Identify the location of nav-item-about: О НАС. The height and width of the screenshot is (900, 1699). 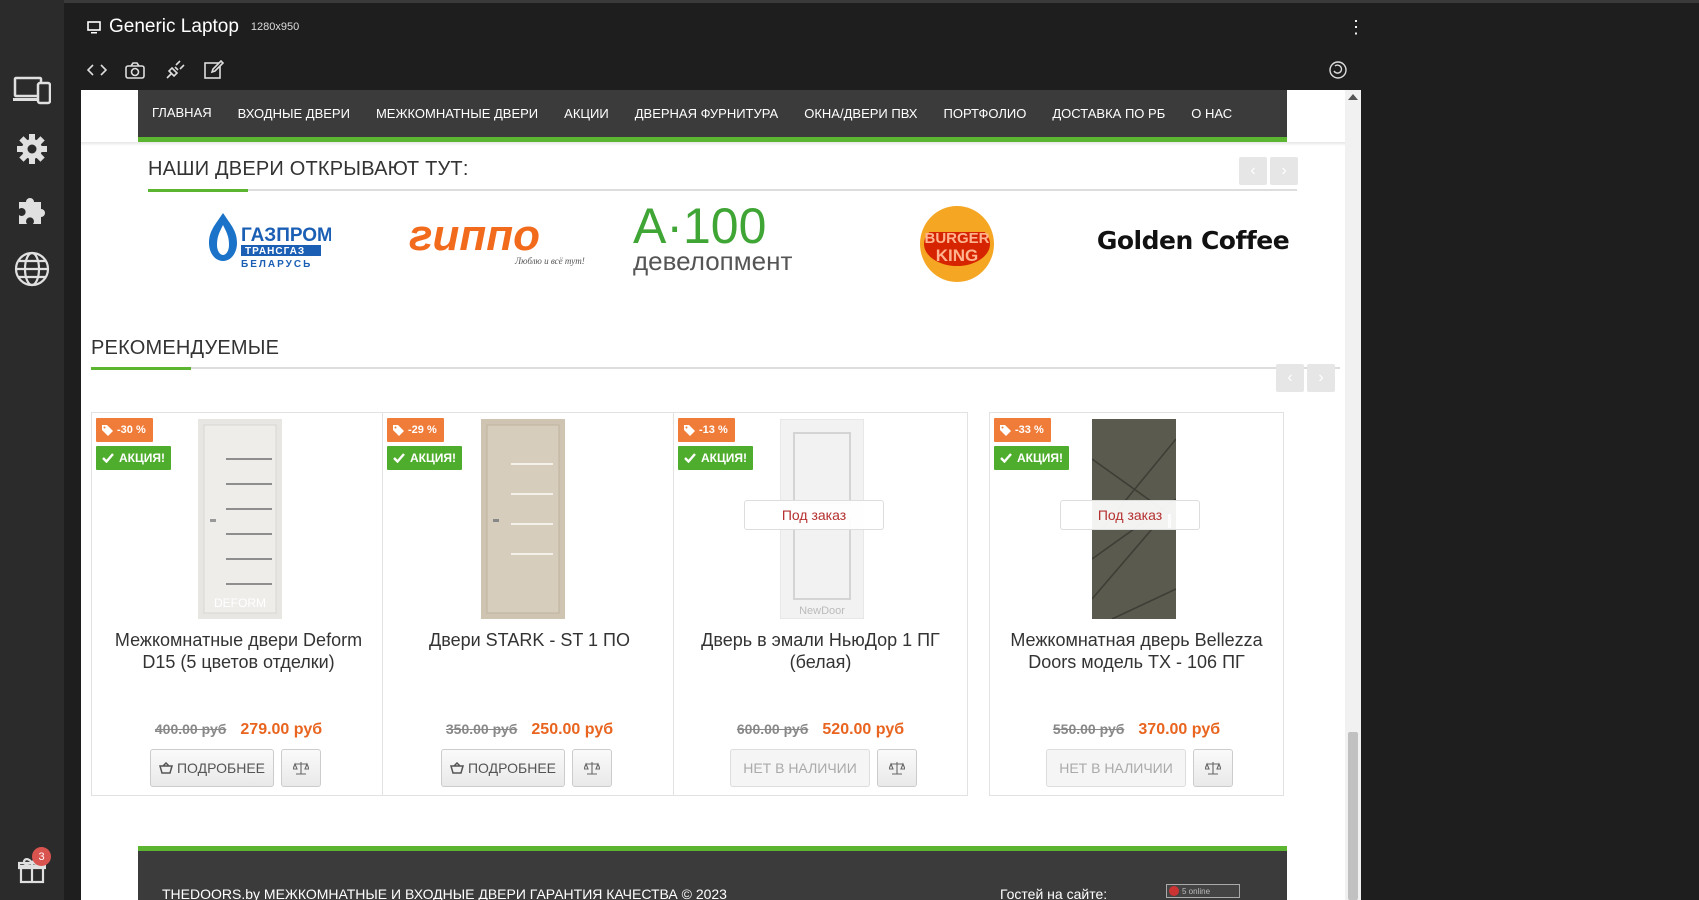
(1211, 113).